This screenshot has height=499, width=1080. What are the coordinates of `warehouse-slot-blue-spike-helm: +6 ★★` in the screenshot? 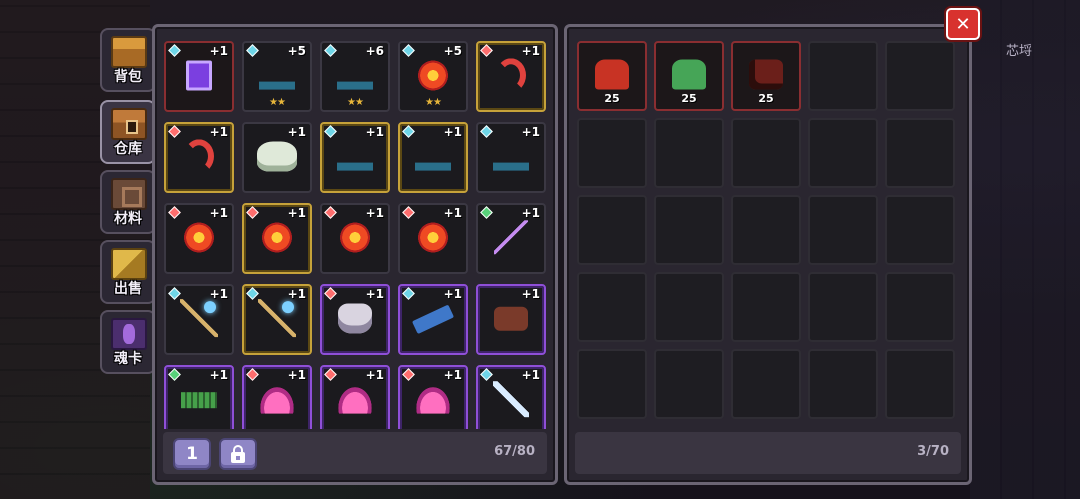 It's located at (355, 76).